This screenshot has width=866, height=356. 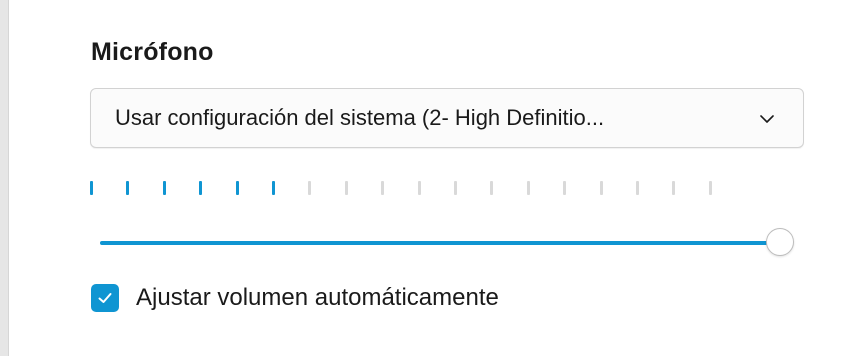 I want to click on auto-adjust-volume-option: Ajustar volumen automáticamente, so click(x=295, y=298).